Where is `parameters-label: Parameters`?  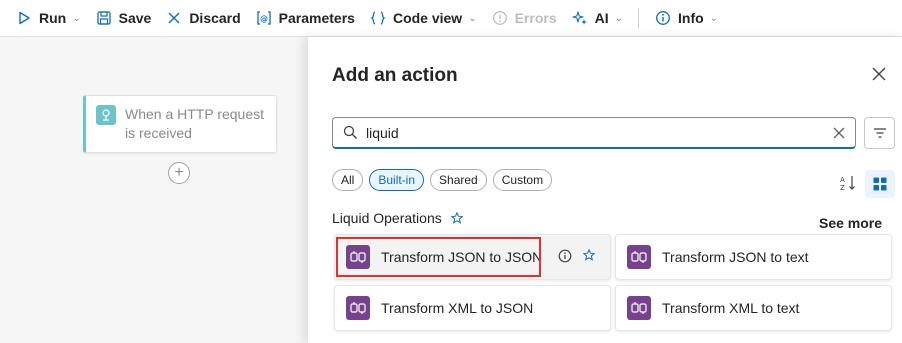 parameters-label: Parameters is located at coordinates (316, 18).